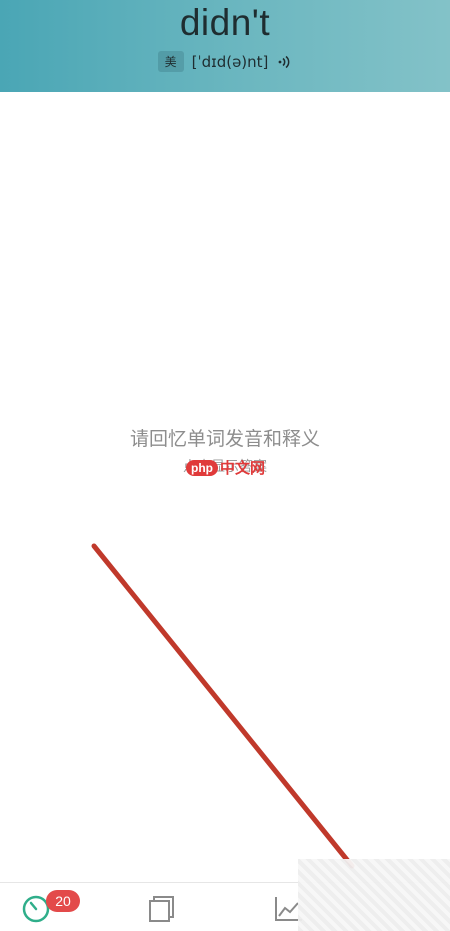 The height and width of the screenshot is (931, 450). What do you see at coordinates (63, 901) in the screenshot?
I see `review-count-badge: 20` at bounding box center [63, 901].